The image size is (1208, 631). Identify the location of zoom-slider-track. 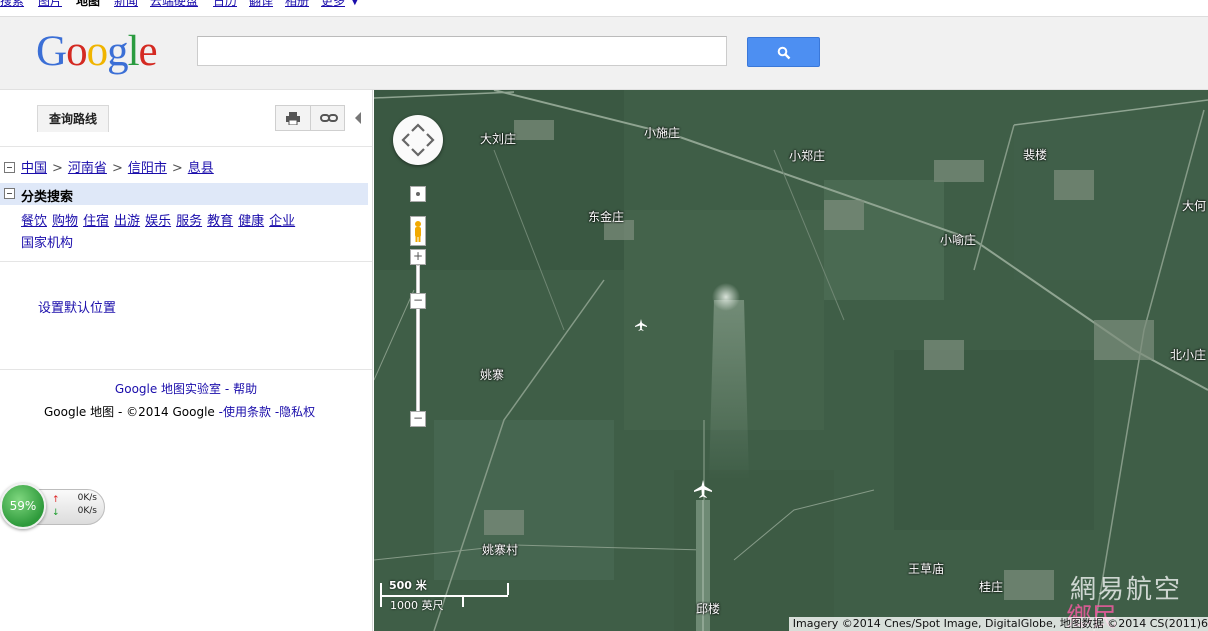
(418, 339).